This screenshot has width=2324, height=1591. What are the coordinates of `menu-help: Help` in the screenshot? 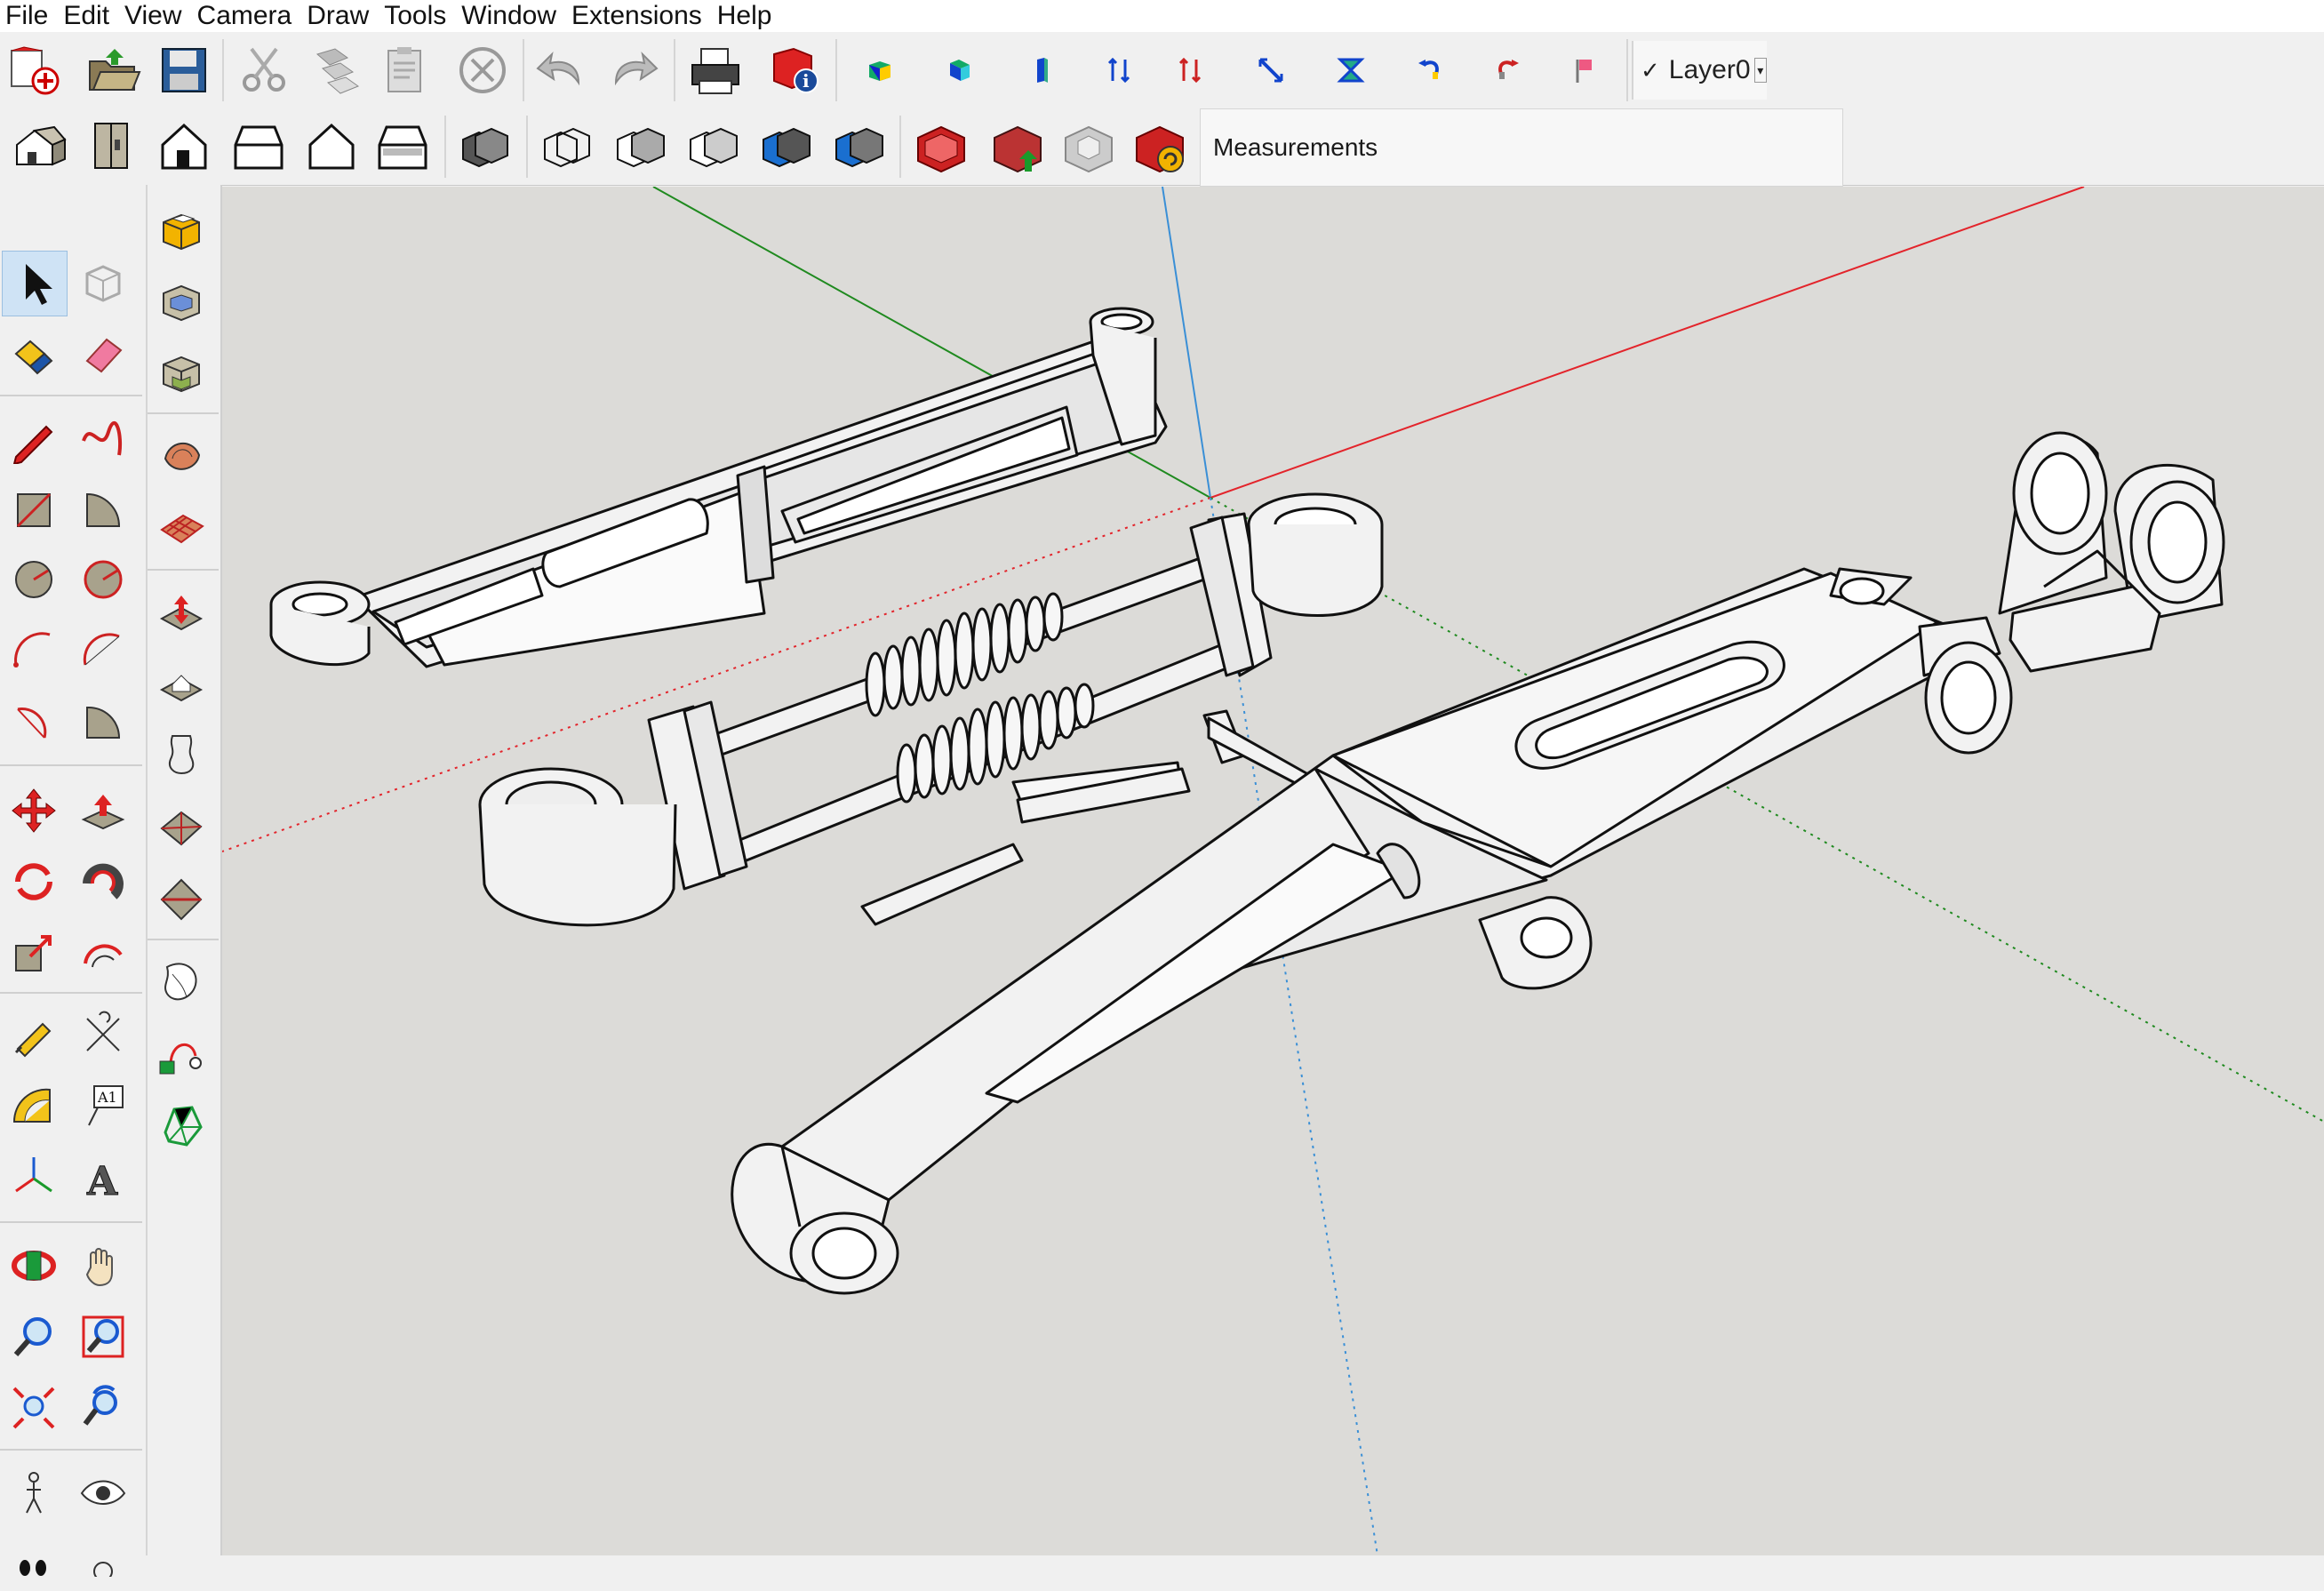 It's located at (747, 16).